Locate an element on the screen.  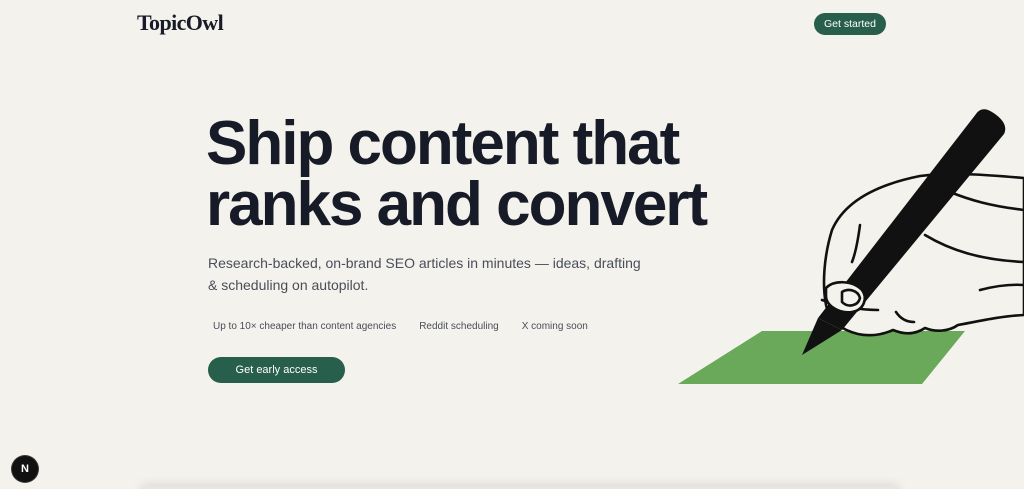
feature-item: Up to 10× cheaper than content agencies is located at coordinates (305, 326).